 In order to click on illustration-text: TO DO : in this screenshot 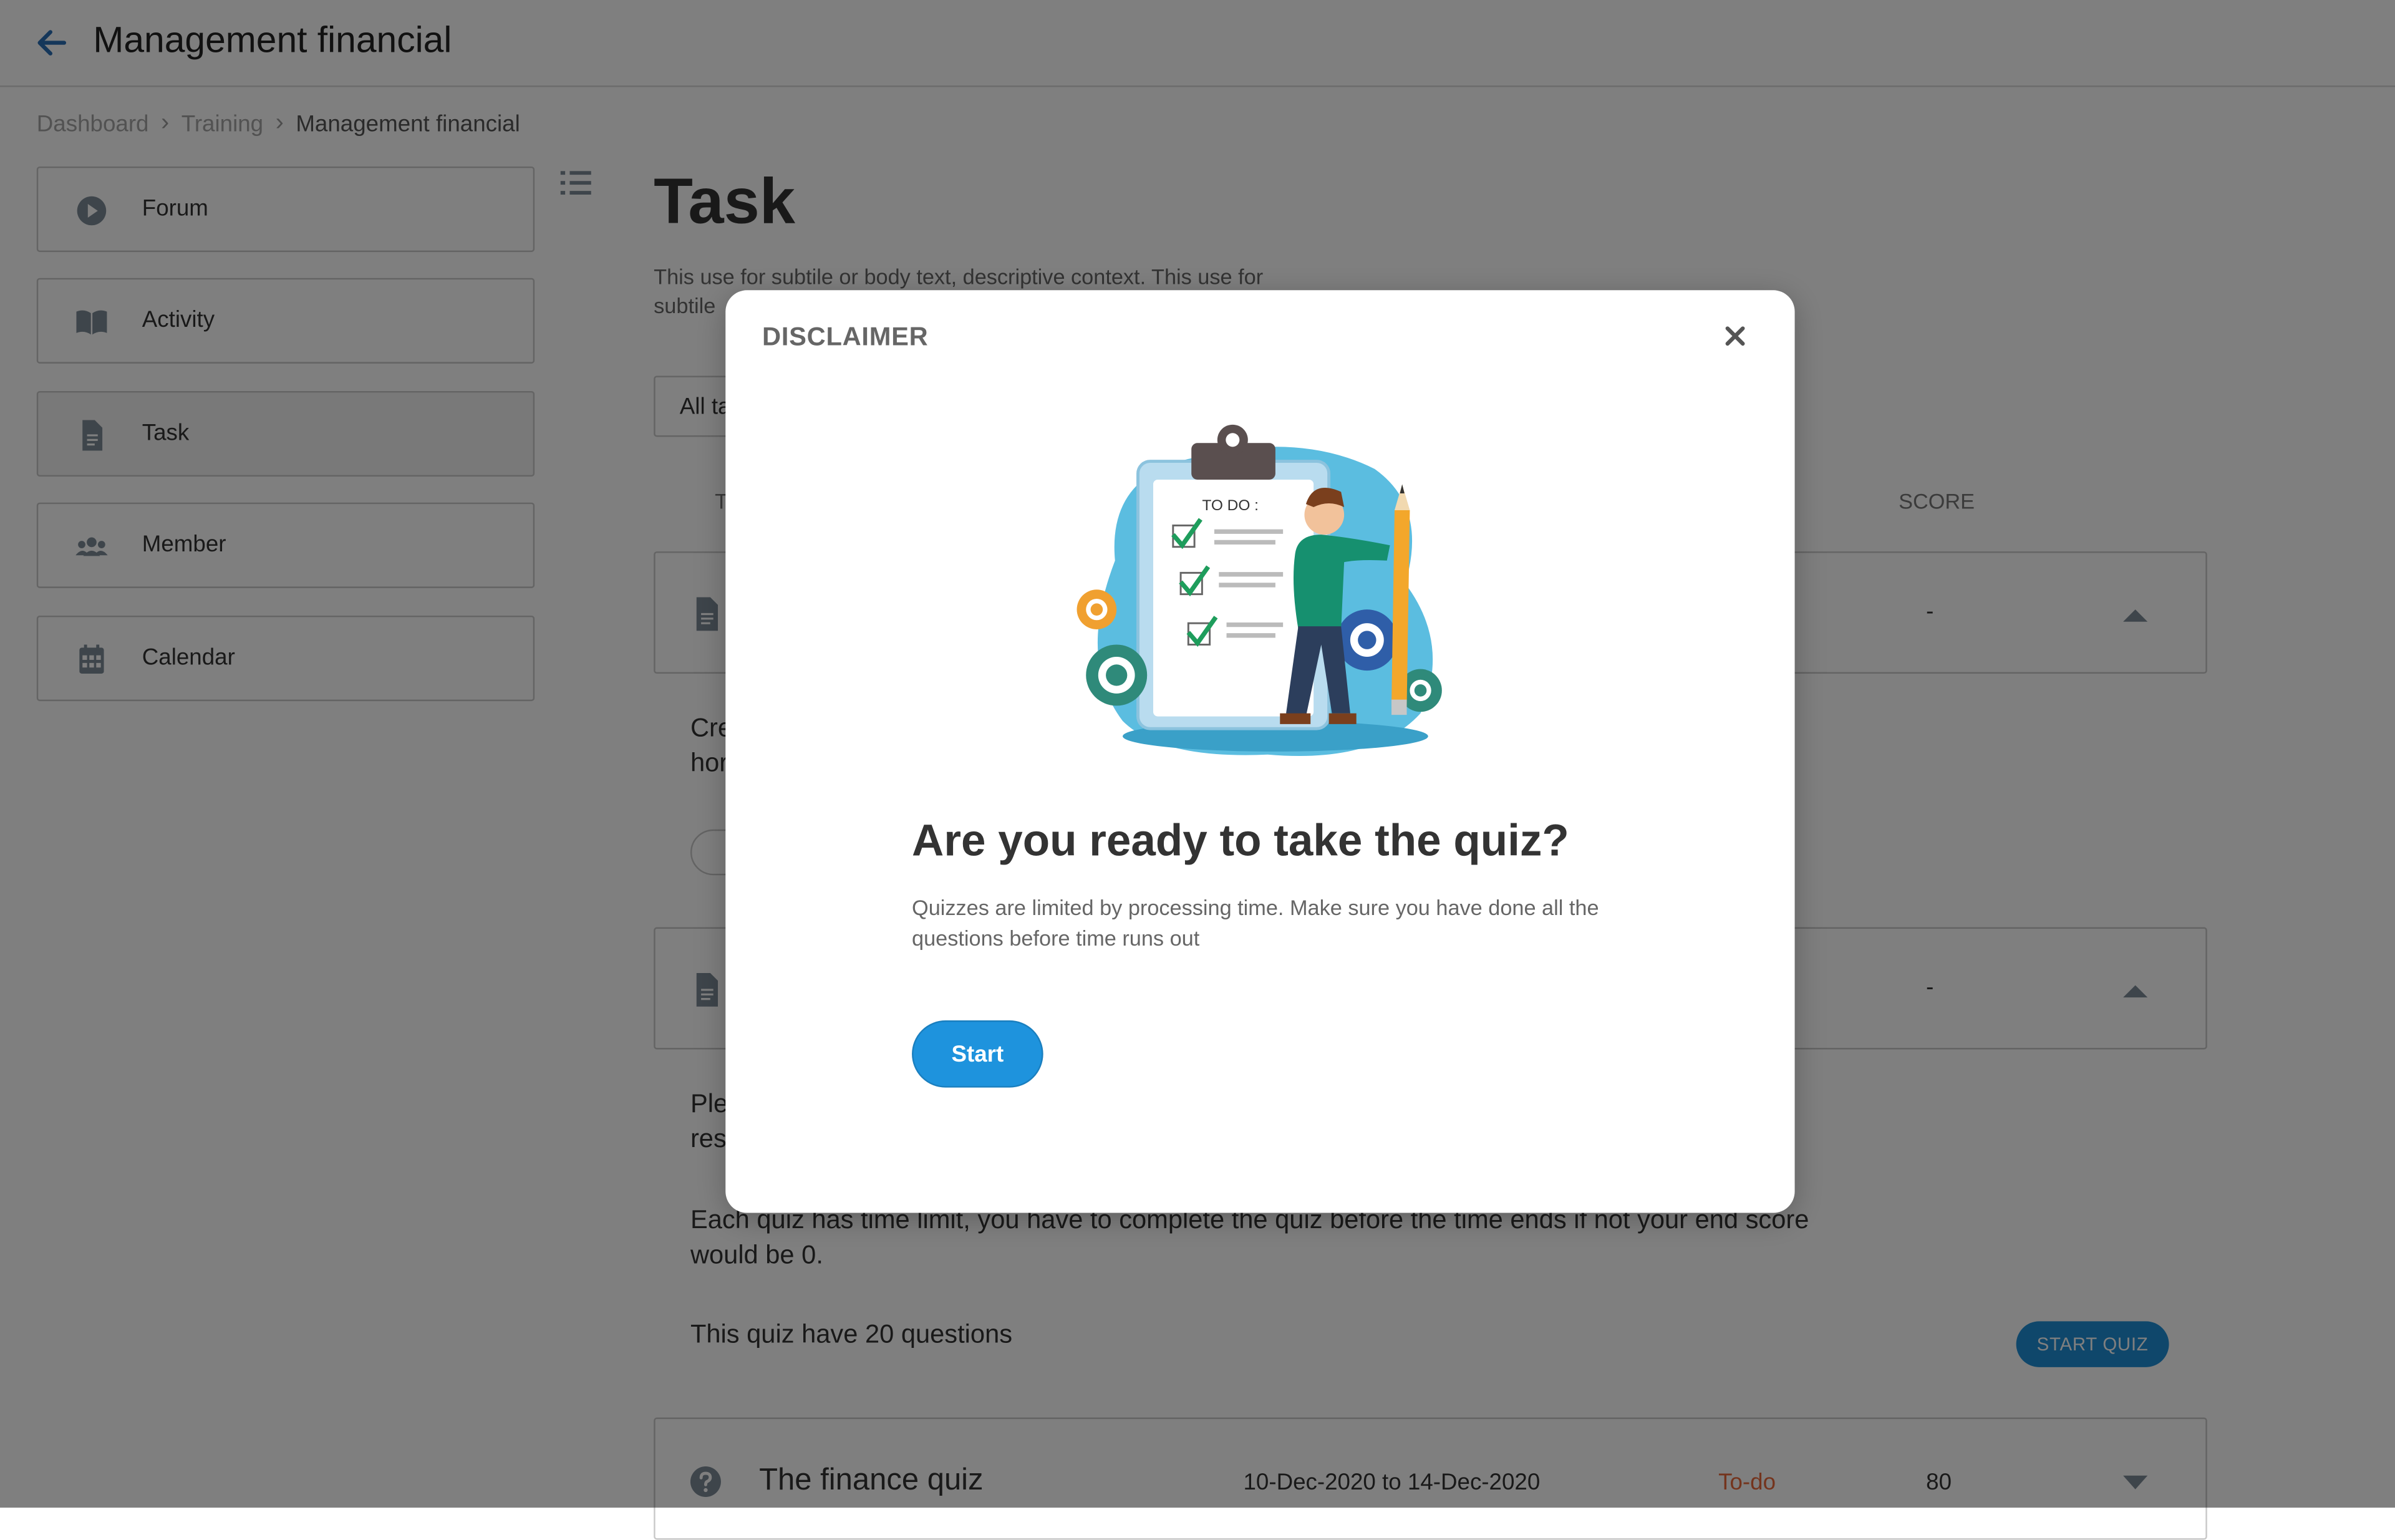, I will do `click(1230, 505)`.